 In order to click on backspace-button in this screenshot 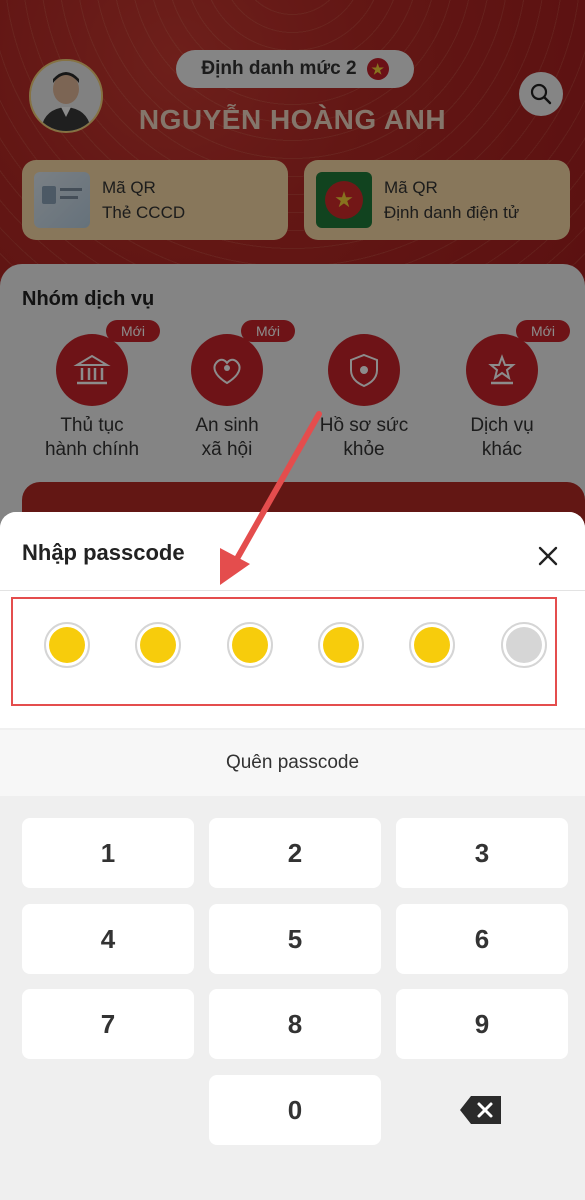, I will do `click(481, 1110)`.